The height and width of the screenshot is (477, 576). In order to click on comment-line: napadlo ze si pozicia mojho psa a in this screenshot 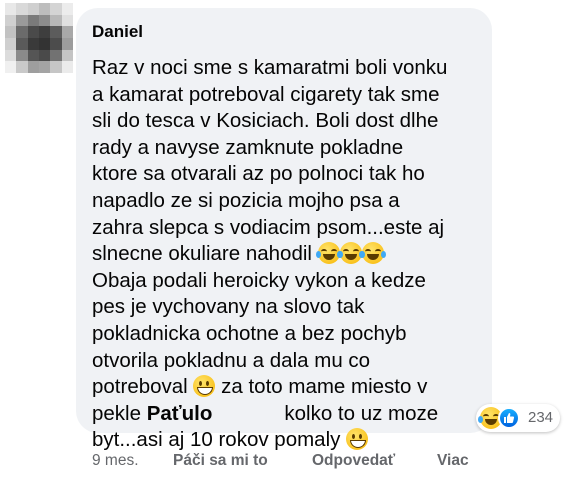, I will do `click(246, 200)`.